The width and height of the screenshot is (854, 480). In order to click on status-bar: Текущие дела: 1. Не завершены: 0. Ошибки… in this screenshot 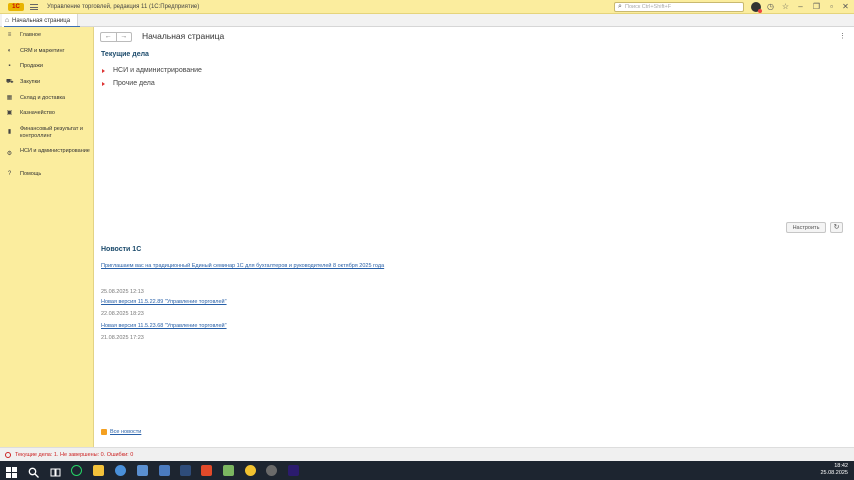, I will do `click(427, 454)`.